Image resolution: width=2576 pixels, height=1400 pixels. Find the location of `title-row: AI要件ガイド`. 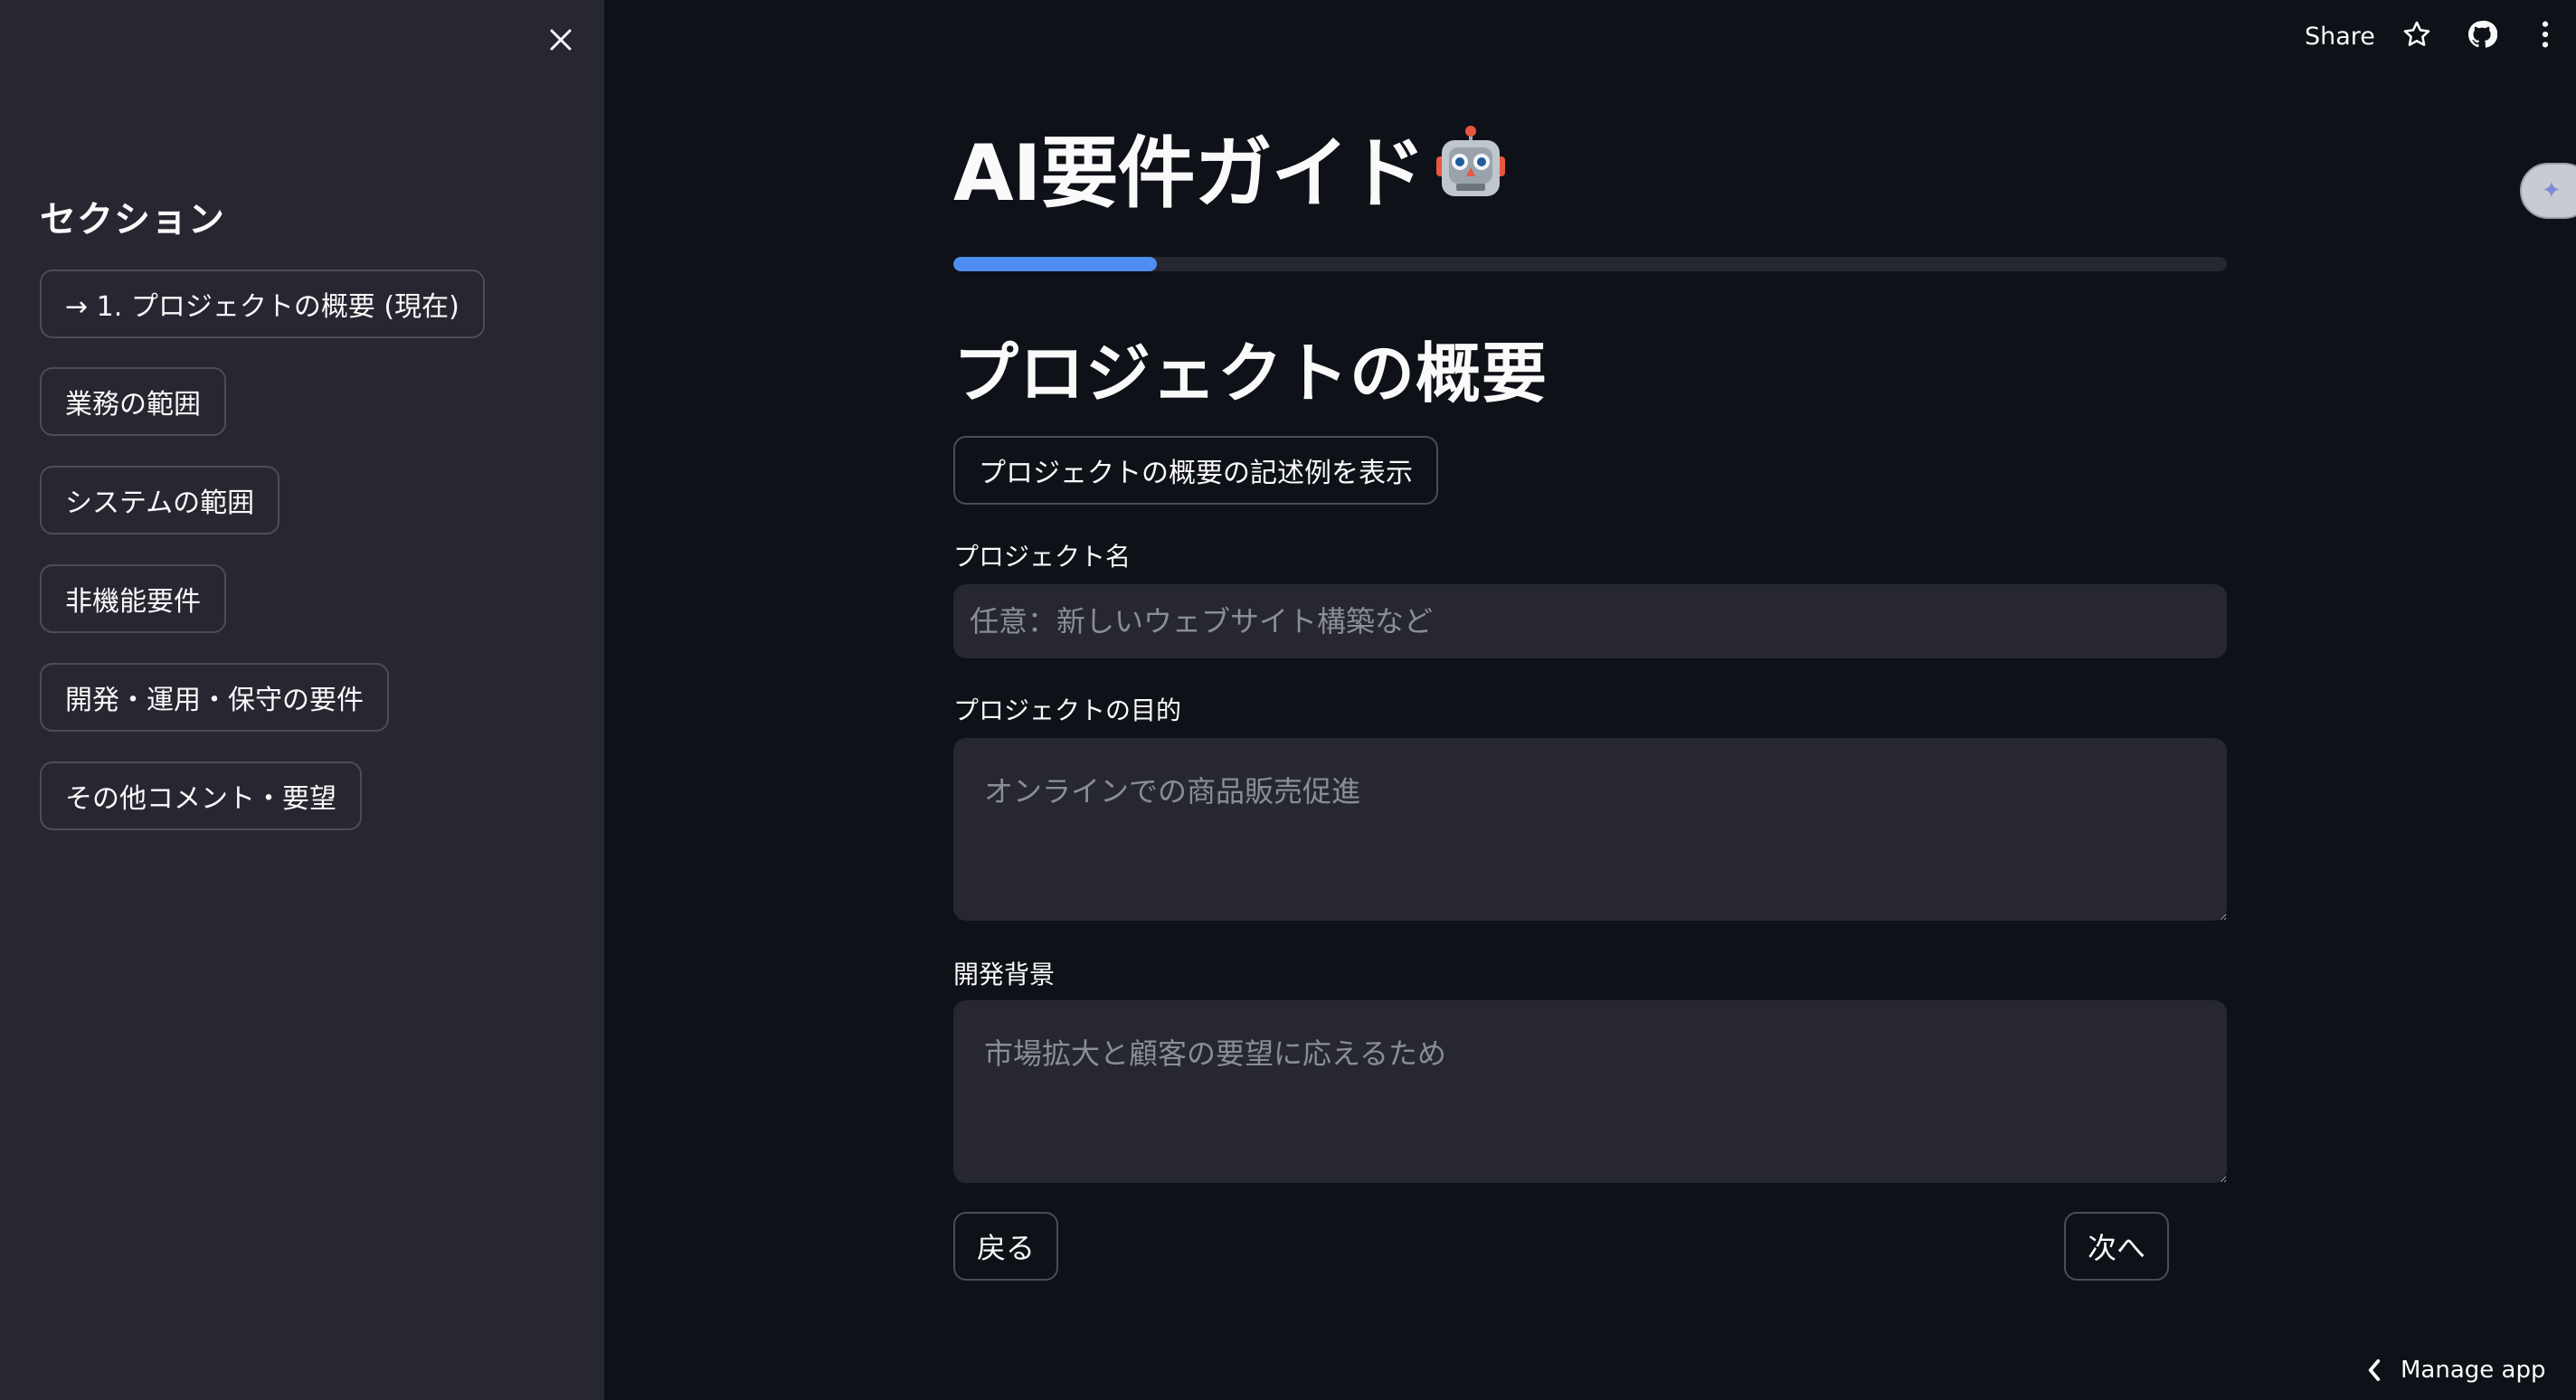

title-row: AI要件ガイド is located at coordinates (1230, 167).